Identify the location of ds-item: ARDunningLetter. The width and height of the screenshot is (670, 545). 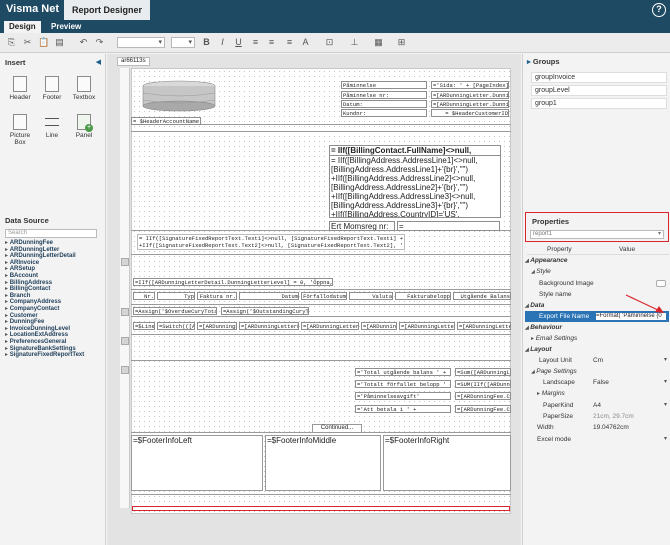
(55, 250).